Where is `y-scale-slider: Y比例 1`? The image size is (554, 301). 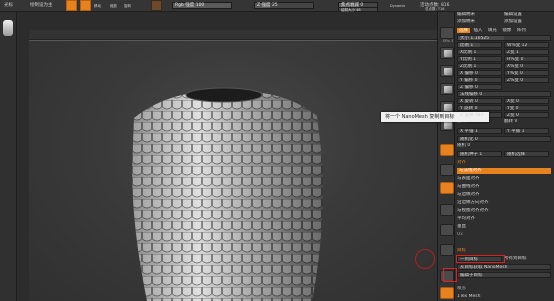
y-scale-slider: Y比例 1 is located at coordinates (479, 59).